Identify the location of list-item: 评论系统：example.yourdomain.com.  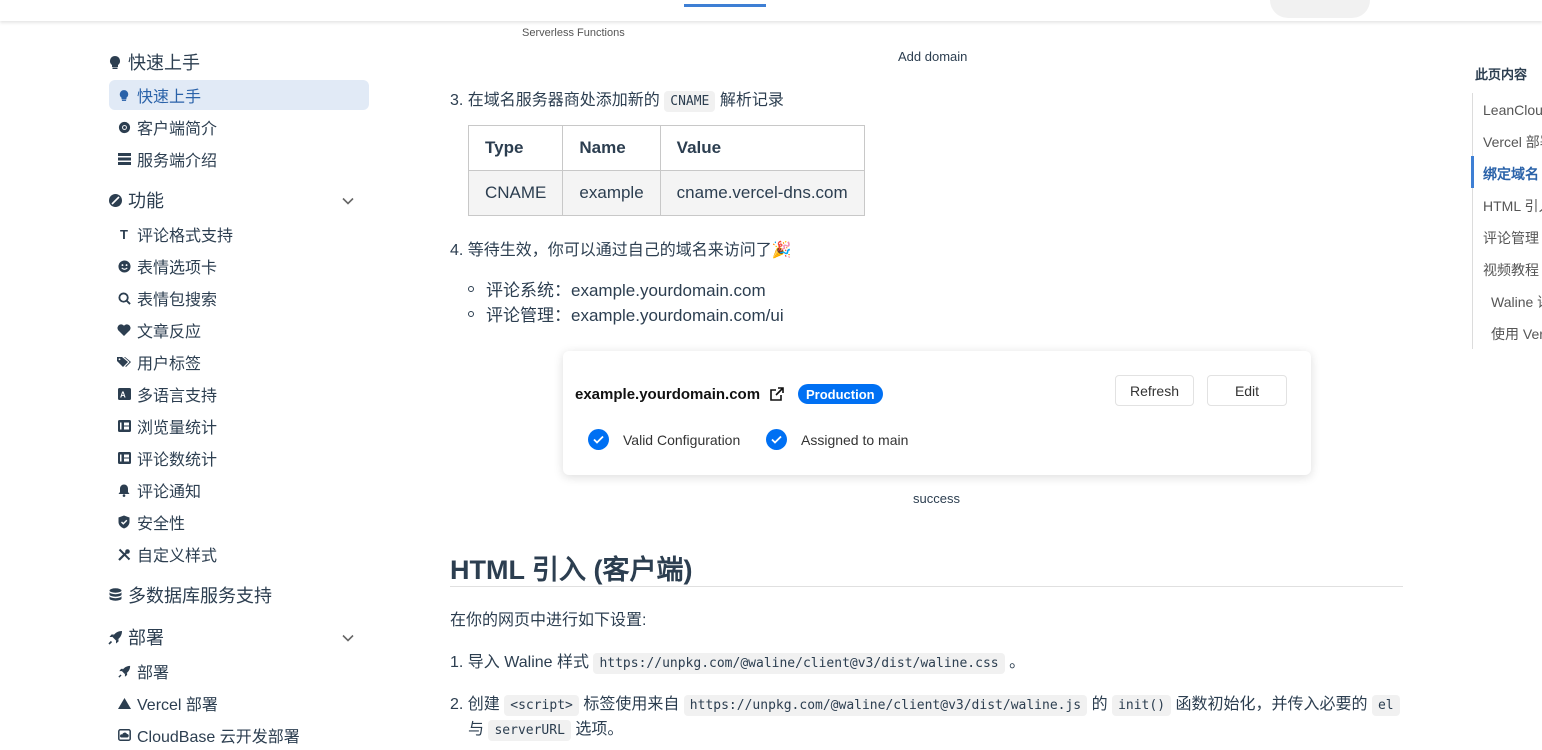
(626, 288).